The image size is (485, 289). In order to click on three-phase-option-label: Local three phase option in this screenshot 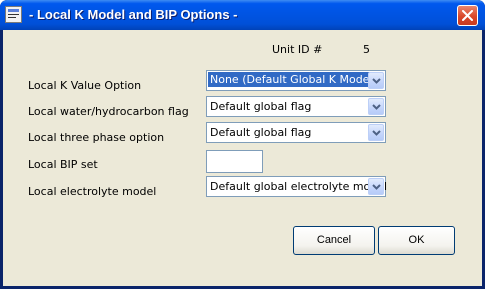, I will do `click(96, 137)`.